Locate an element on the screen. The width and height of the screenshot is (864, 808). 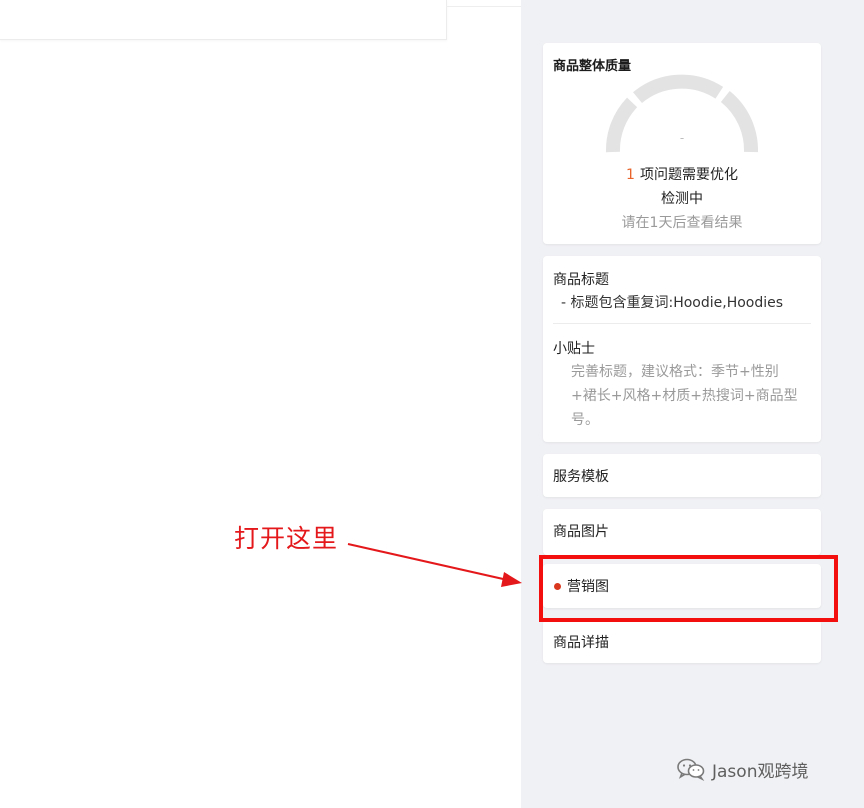
check-status: 检测中 is located at coordinates (682, 199).